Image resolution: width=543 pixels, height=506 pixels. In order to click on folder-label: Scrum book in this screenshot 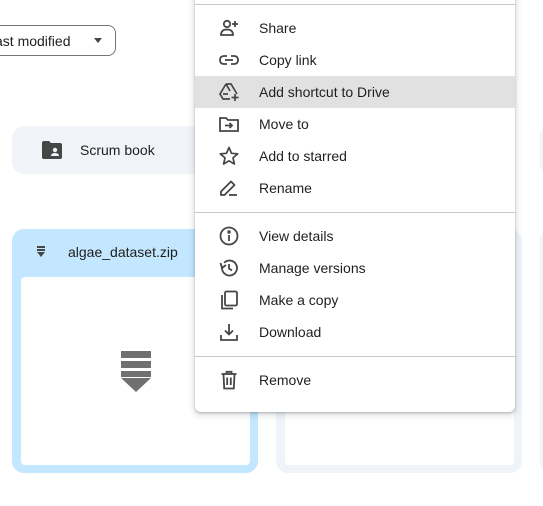, I will do `click(117, 150)`.